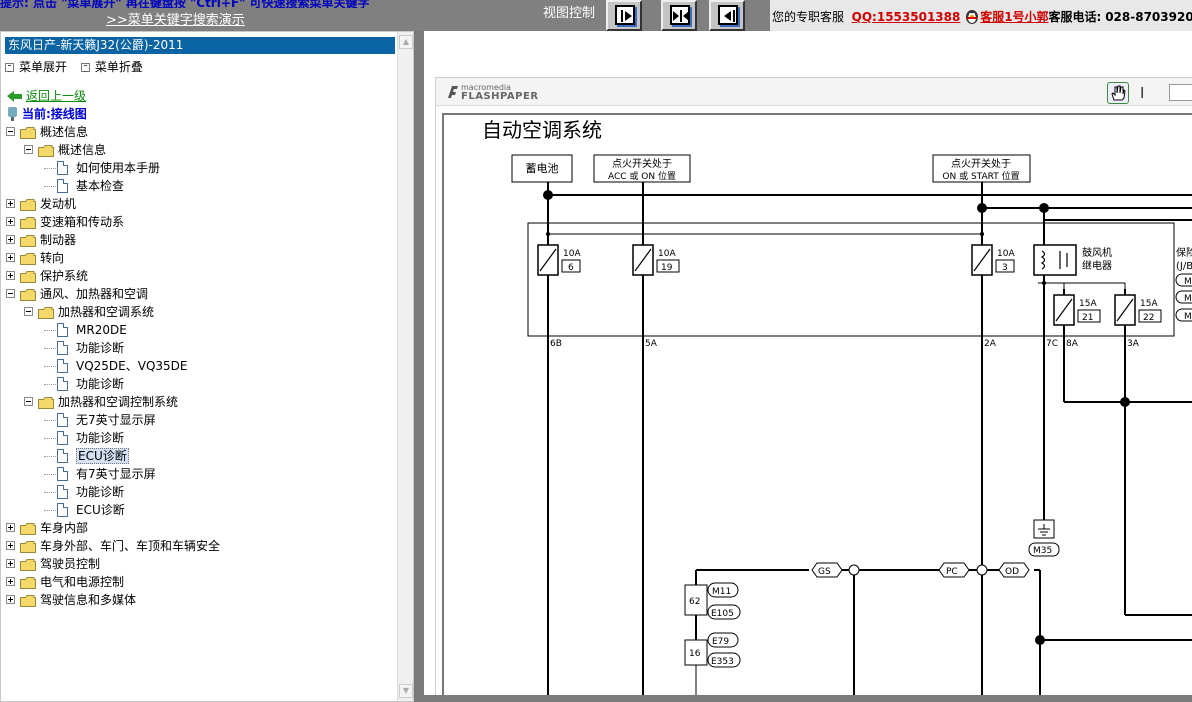 Image resolution: width=1192 pixels, height=702 pixels. What do you see at coordinates (406, 691) in the screenshot?
I see `scroll-down-arrow-icon: ▼` at bounding box center [406, 691].